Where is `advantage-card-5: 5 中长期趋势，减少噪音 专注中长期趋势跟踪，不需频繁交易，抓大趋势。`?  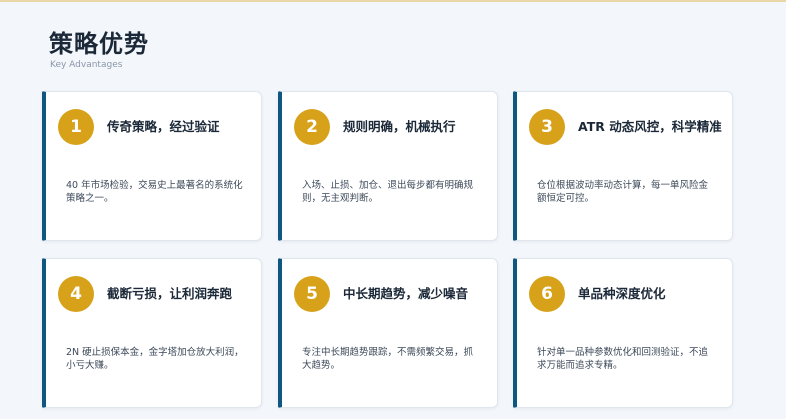 advantage-card-5: 5 中长期趋势，减少噪音 专注中长期趋势跟踪，不需频繁交易，抓大趋势。 is located at coordinates (388, 333).